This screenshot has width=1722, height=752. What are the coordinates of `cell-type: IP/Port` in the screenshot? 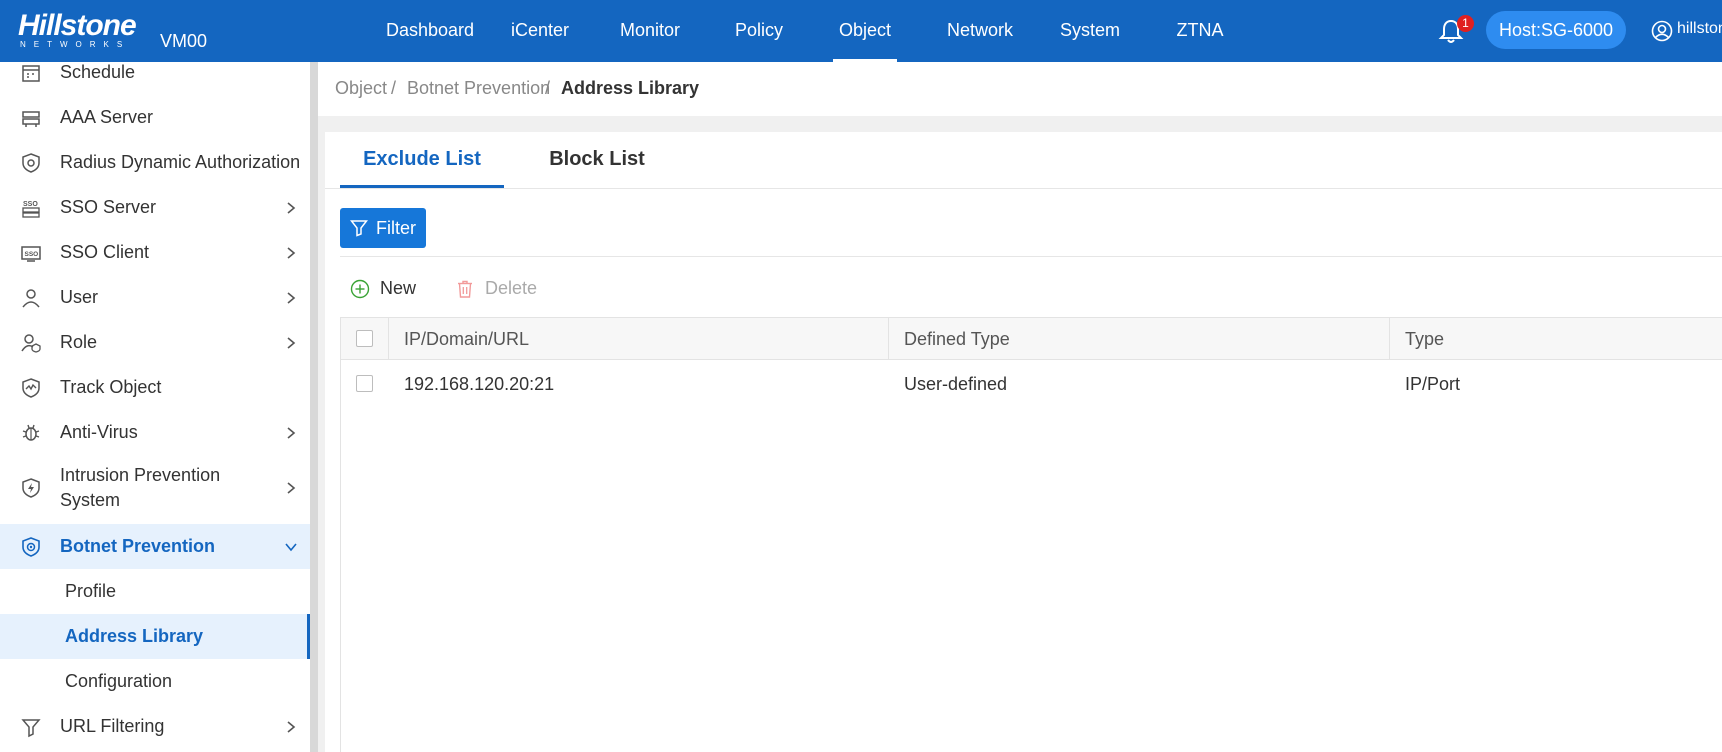 It's located at (1433, 384).